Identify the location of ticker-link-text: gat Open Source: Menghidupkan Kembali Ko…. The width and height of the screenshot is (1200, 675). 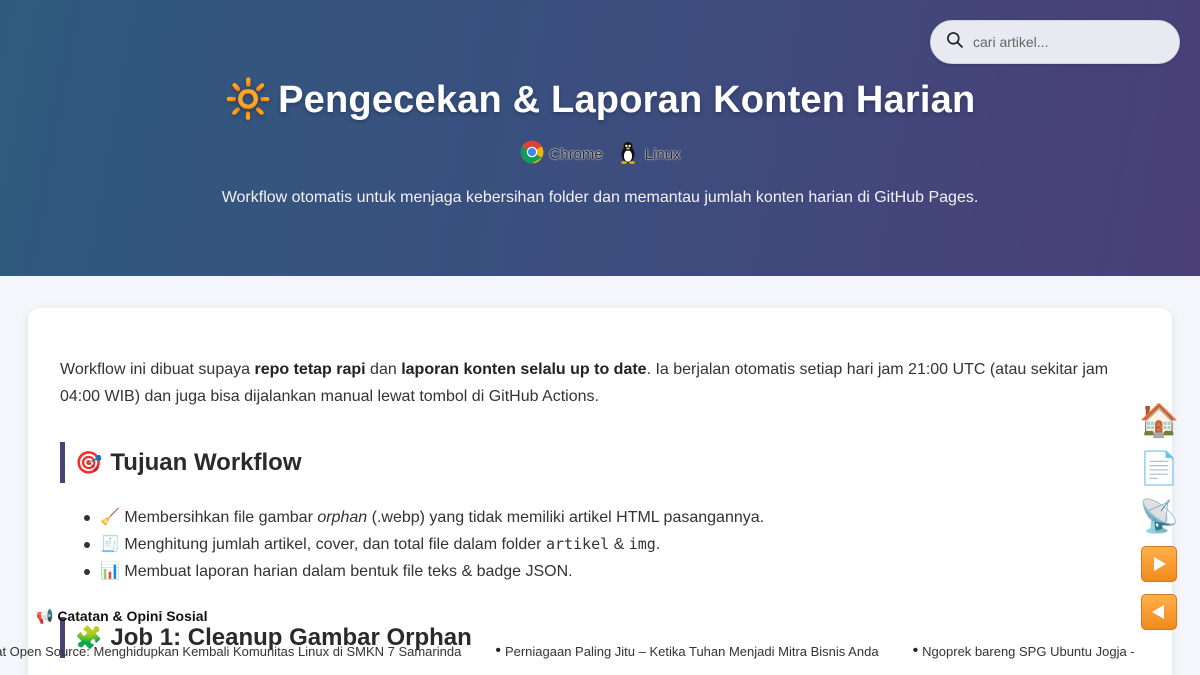
(231, 651).